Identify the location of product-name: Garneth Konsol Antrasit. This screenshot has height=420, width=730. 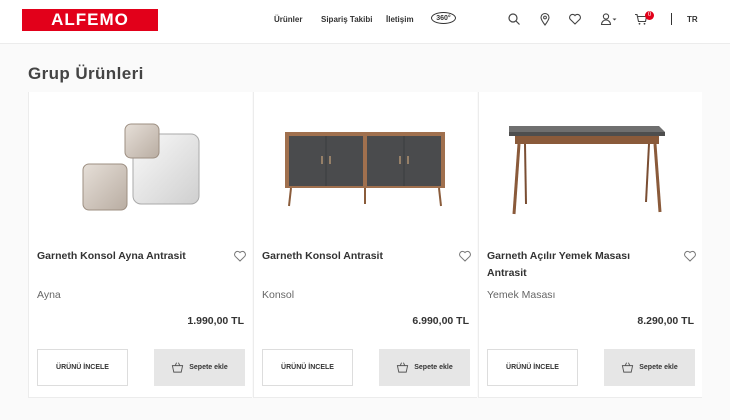
(352, 256).